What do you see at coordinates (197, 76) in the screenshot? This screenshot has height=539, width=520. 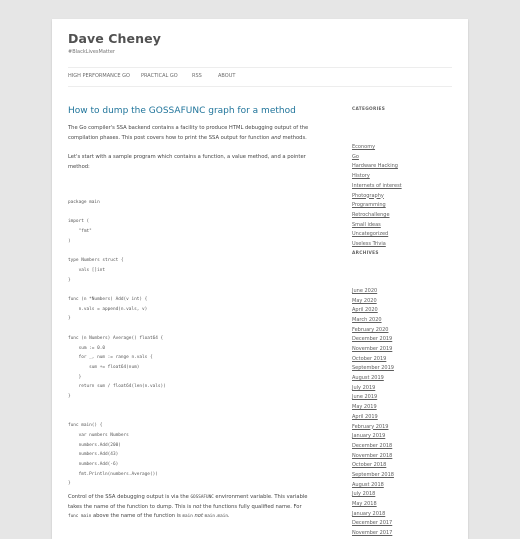 I see `nav-rss: RSS` at bounding box center [197, 76].